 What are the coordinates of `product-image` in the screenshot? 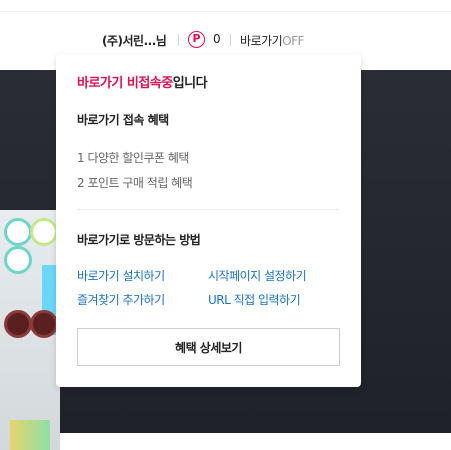 It's located at (30, 330).